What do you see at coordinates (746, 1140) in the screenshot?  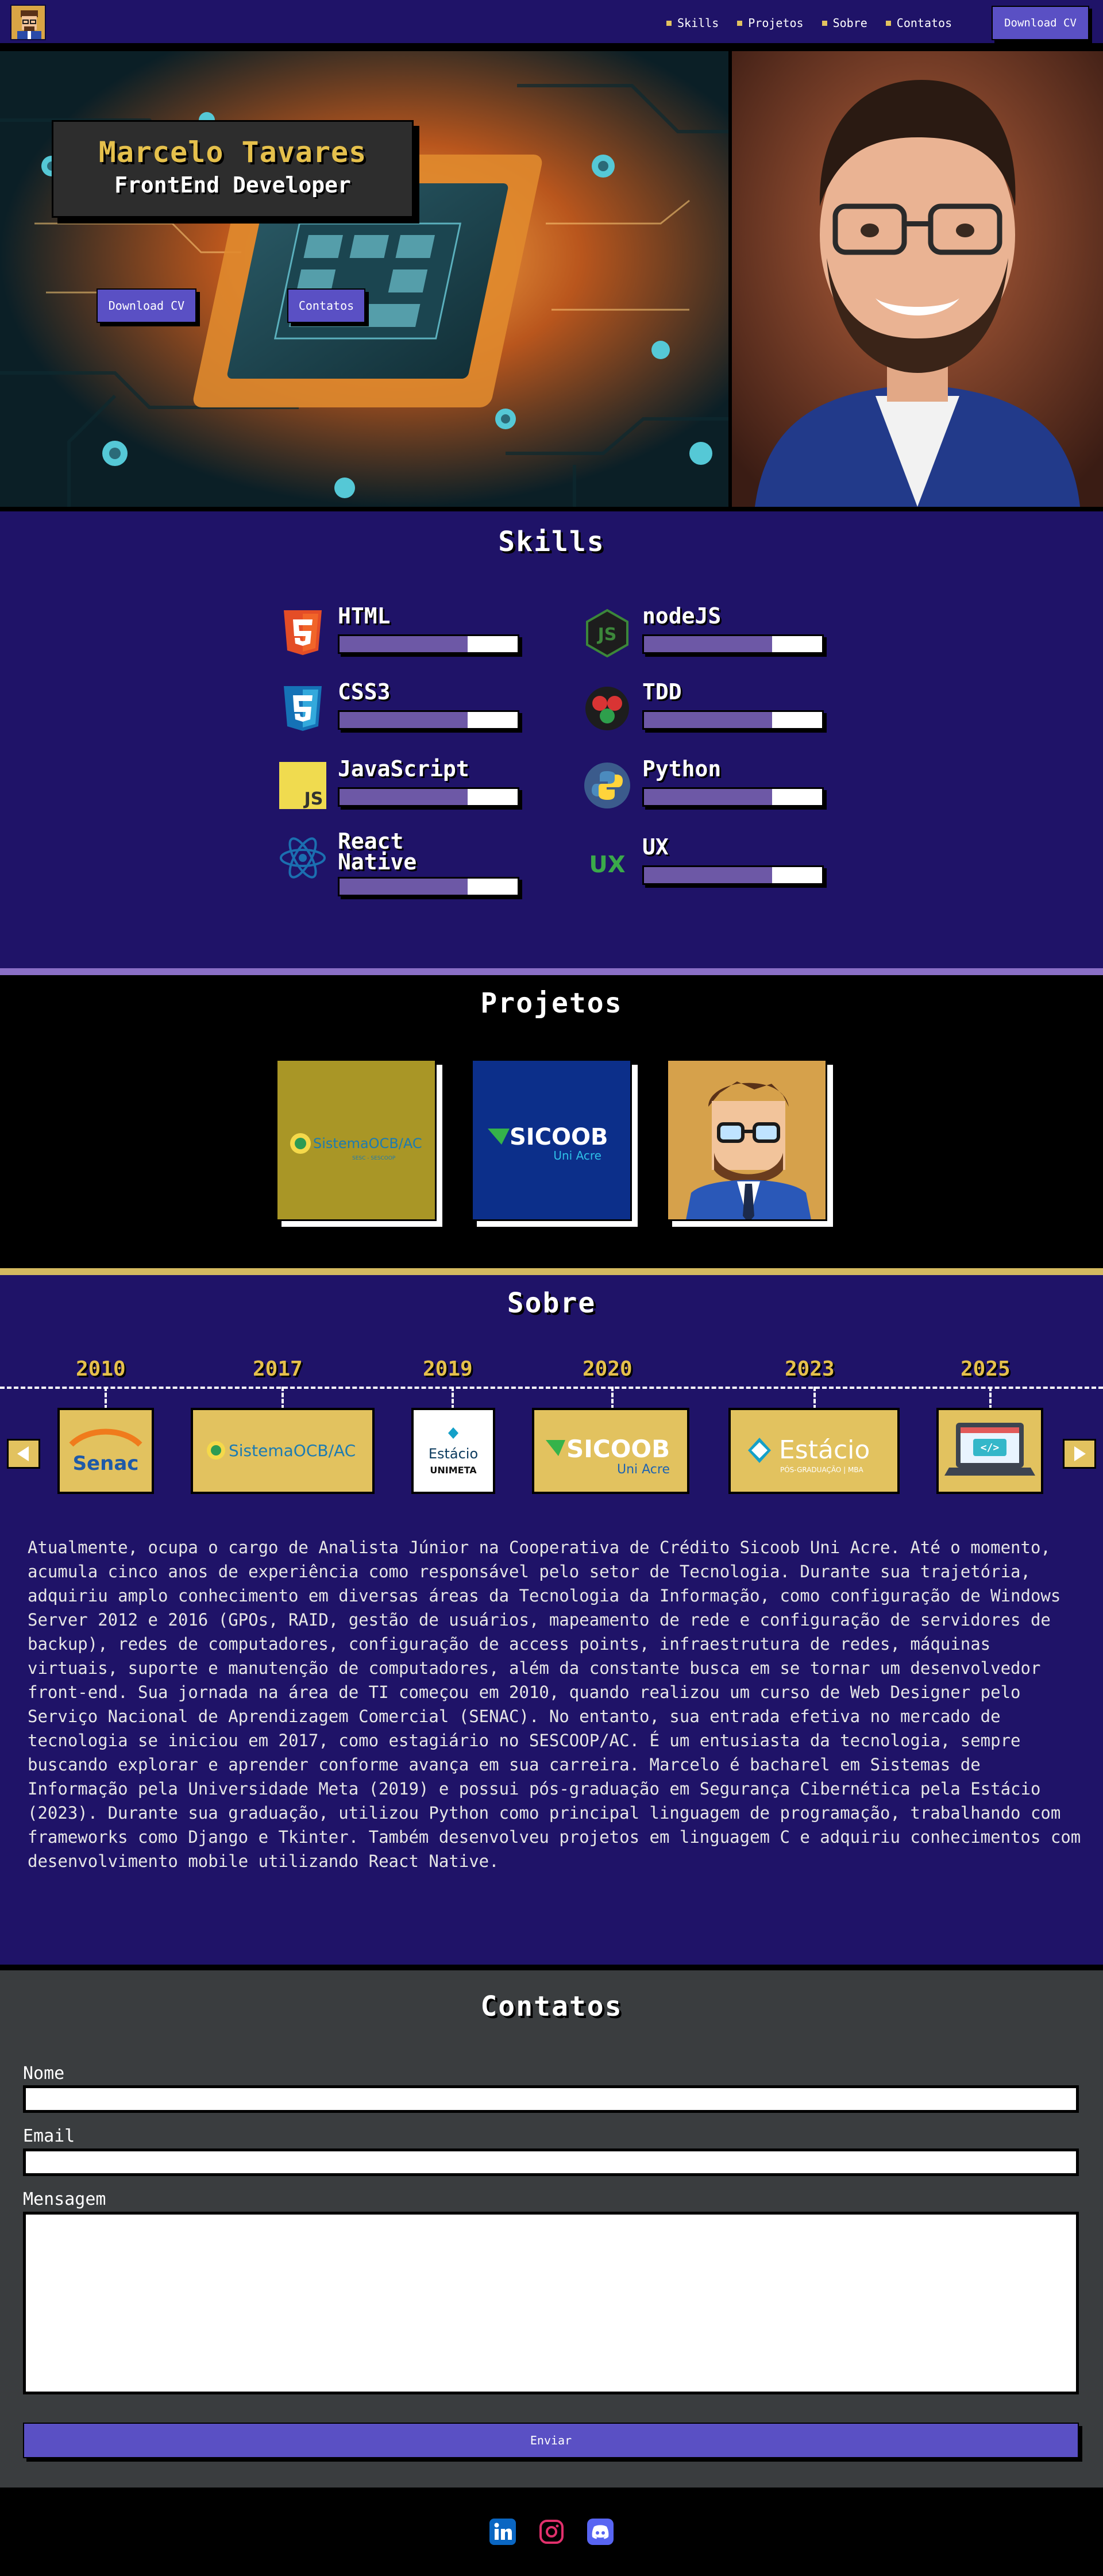 I see `project-card-avatar` at bounding box center [746, 1140].